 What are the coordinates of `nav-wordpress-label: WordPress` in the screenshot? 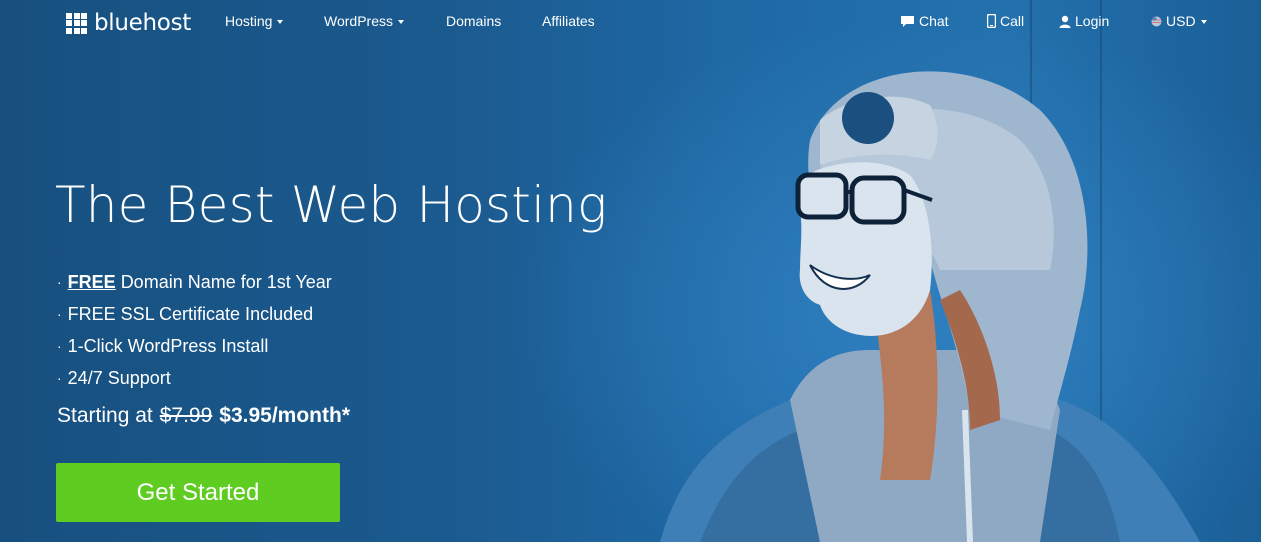 It's located at (358, 21).